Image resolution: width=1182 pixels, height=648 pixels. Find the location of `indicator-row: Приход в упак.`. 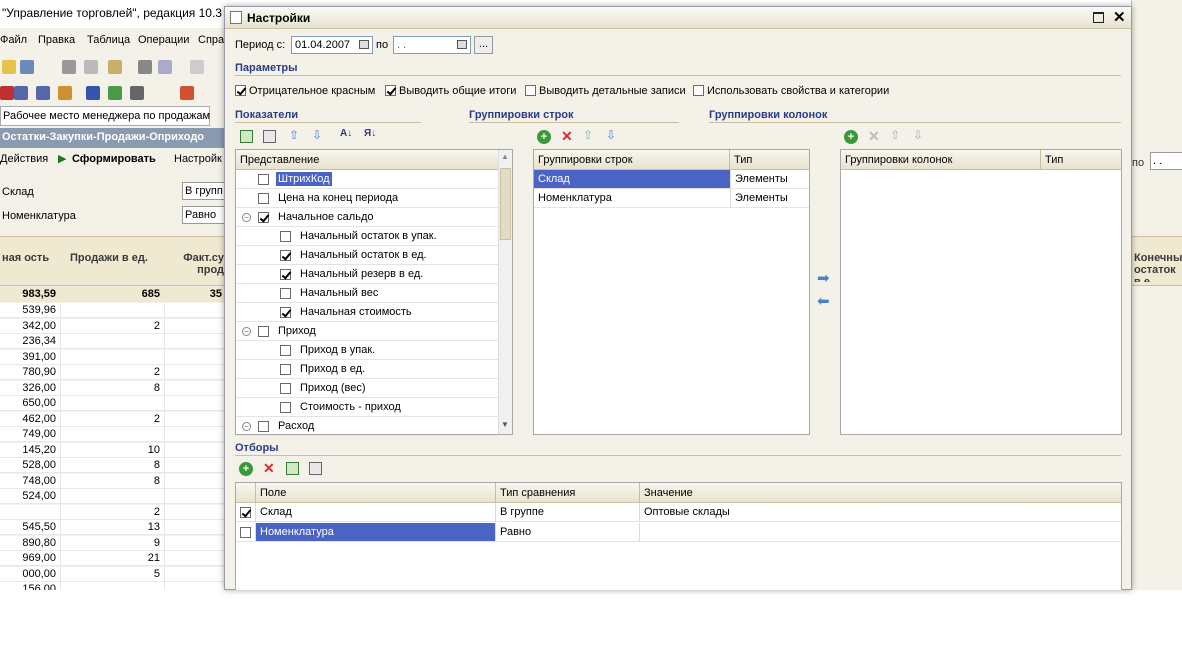

indicator-row: Приход в упак. is located at coordinates (367, 350).